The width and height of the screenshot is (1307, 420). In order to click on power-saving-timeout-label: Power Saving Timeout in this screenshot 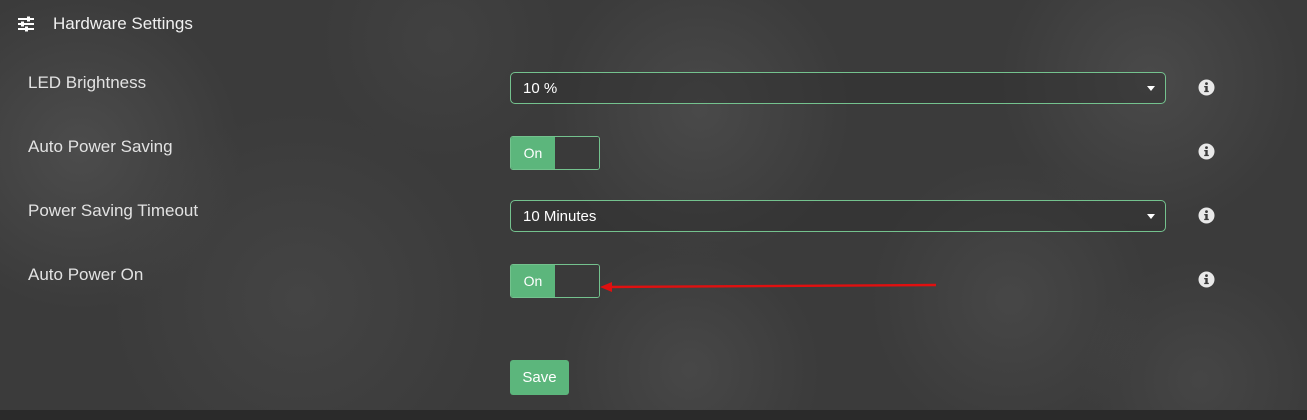, I will do `click(113, 210)`.